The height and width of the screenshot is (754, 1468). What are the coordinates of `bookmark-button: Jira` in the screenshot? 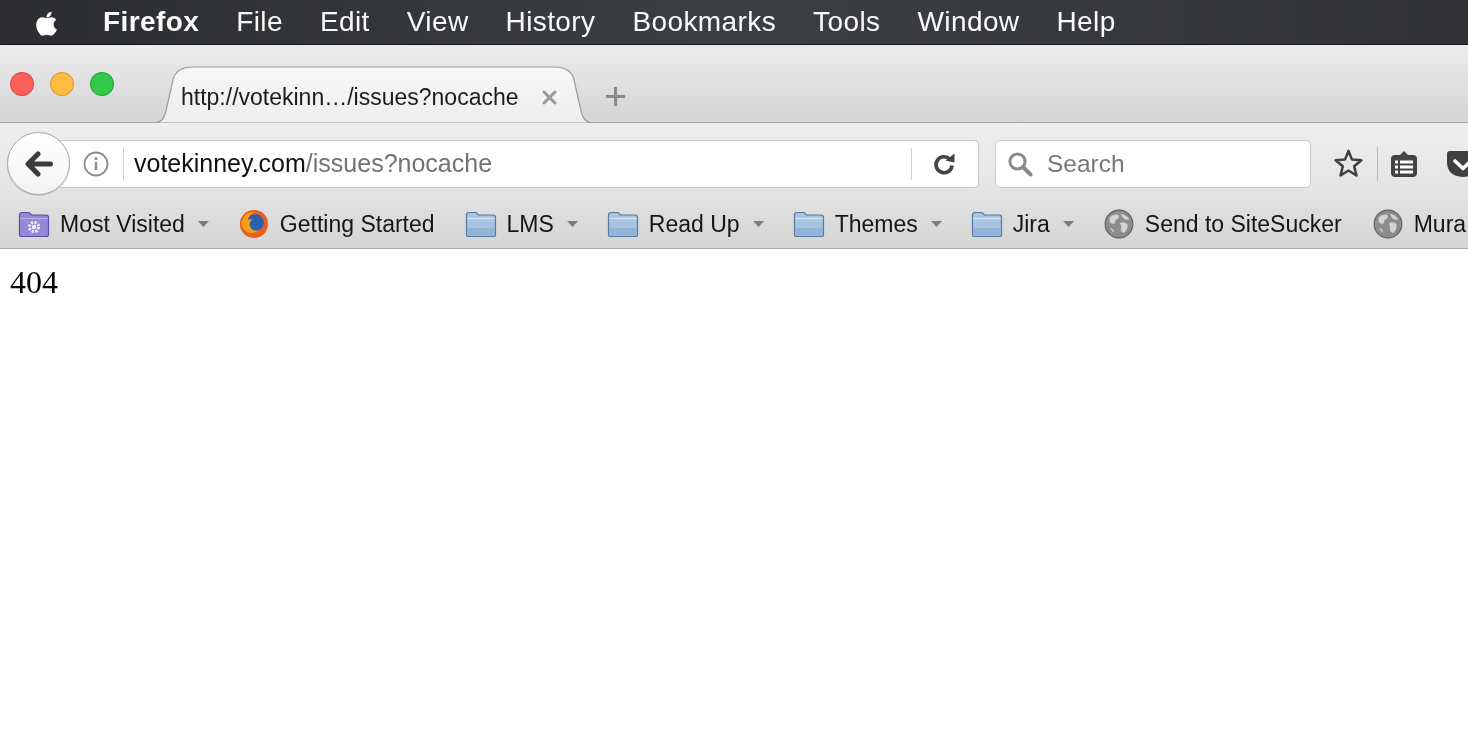 It's located at (1022, 224).